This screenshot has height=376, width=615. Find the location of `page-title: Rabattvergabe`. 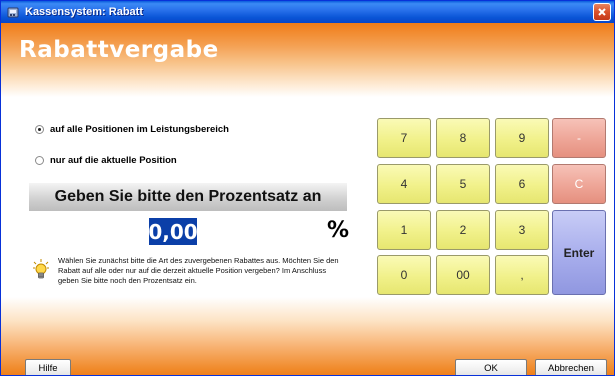

page-title: Rabattvergabe is located at coordinates (119, 50).